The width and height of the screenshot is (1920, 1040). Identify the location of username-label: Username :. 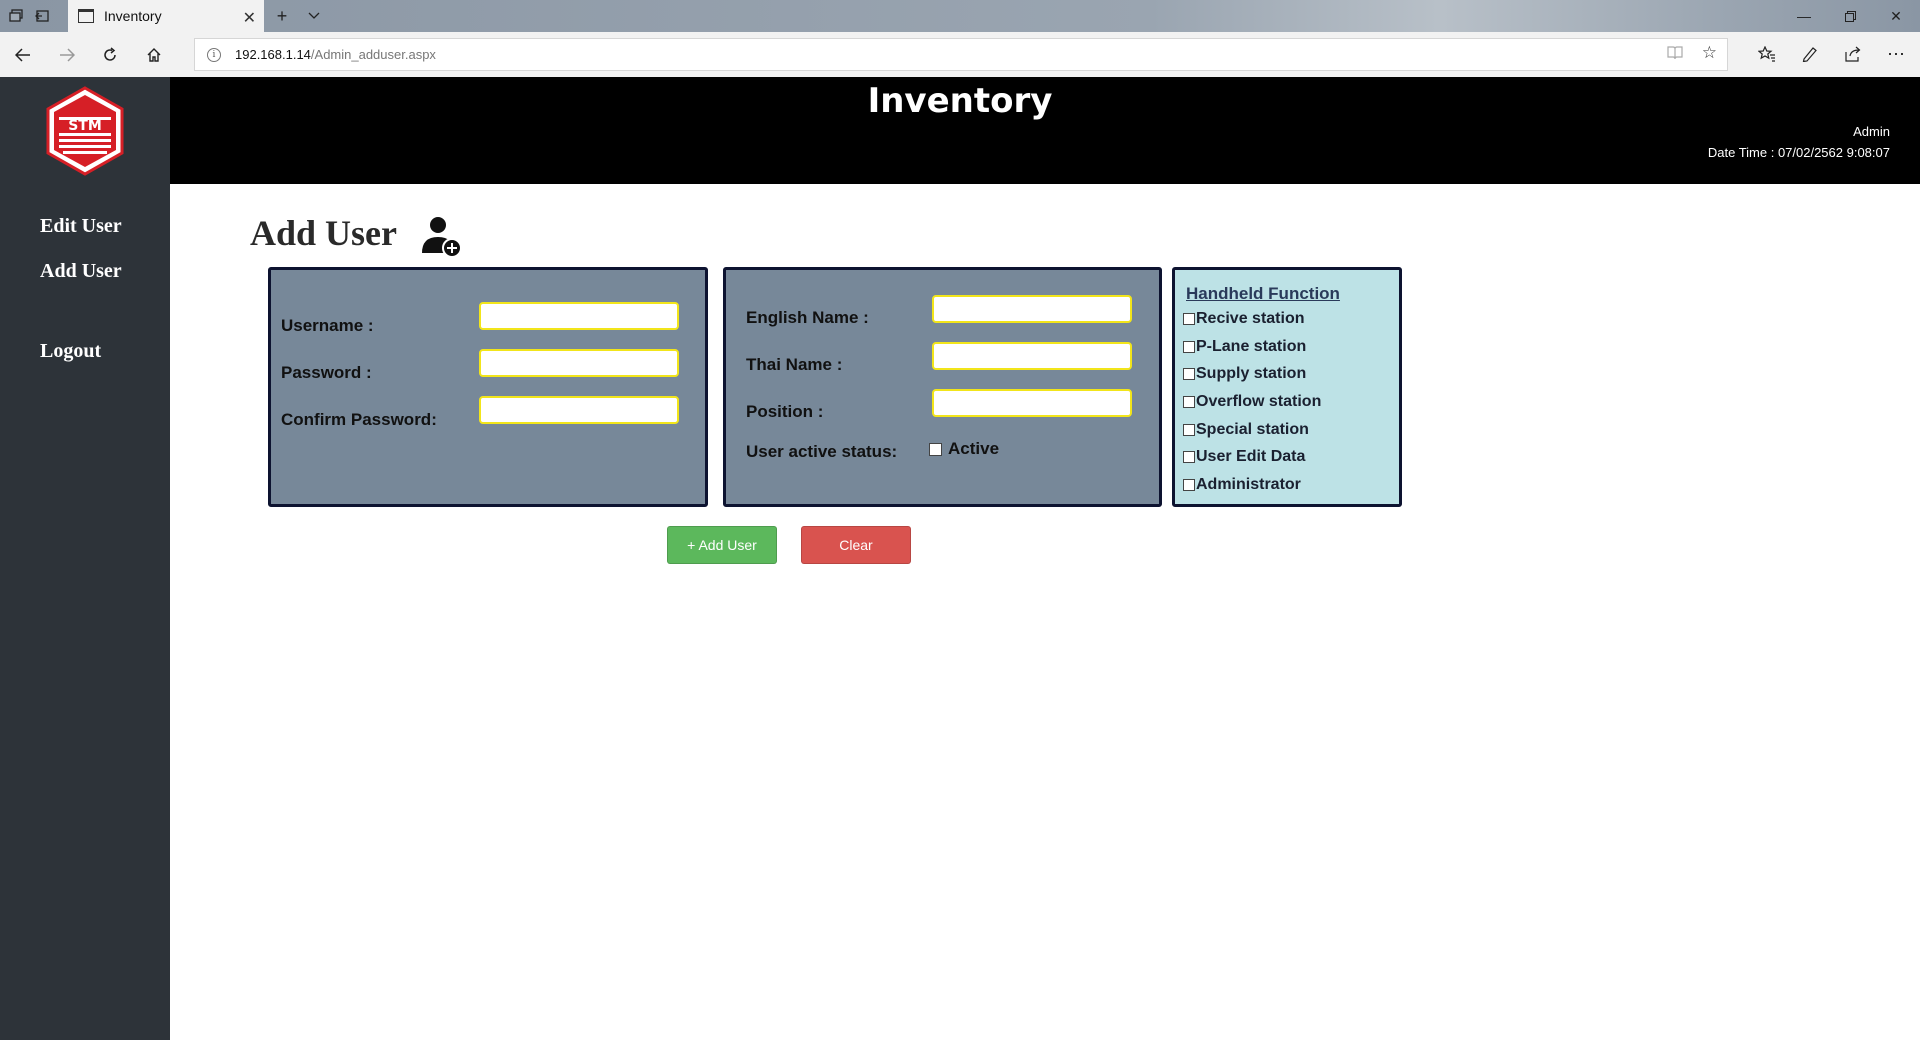
(327, 325).